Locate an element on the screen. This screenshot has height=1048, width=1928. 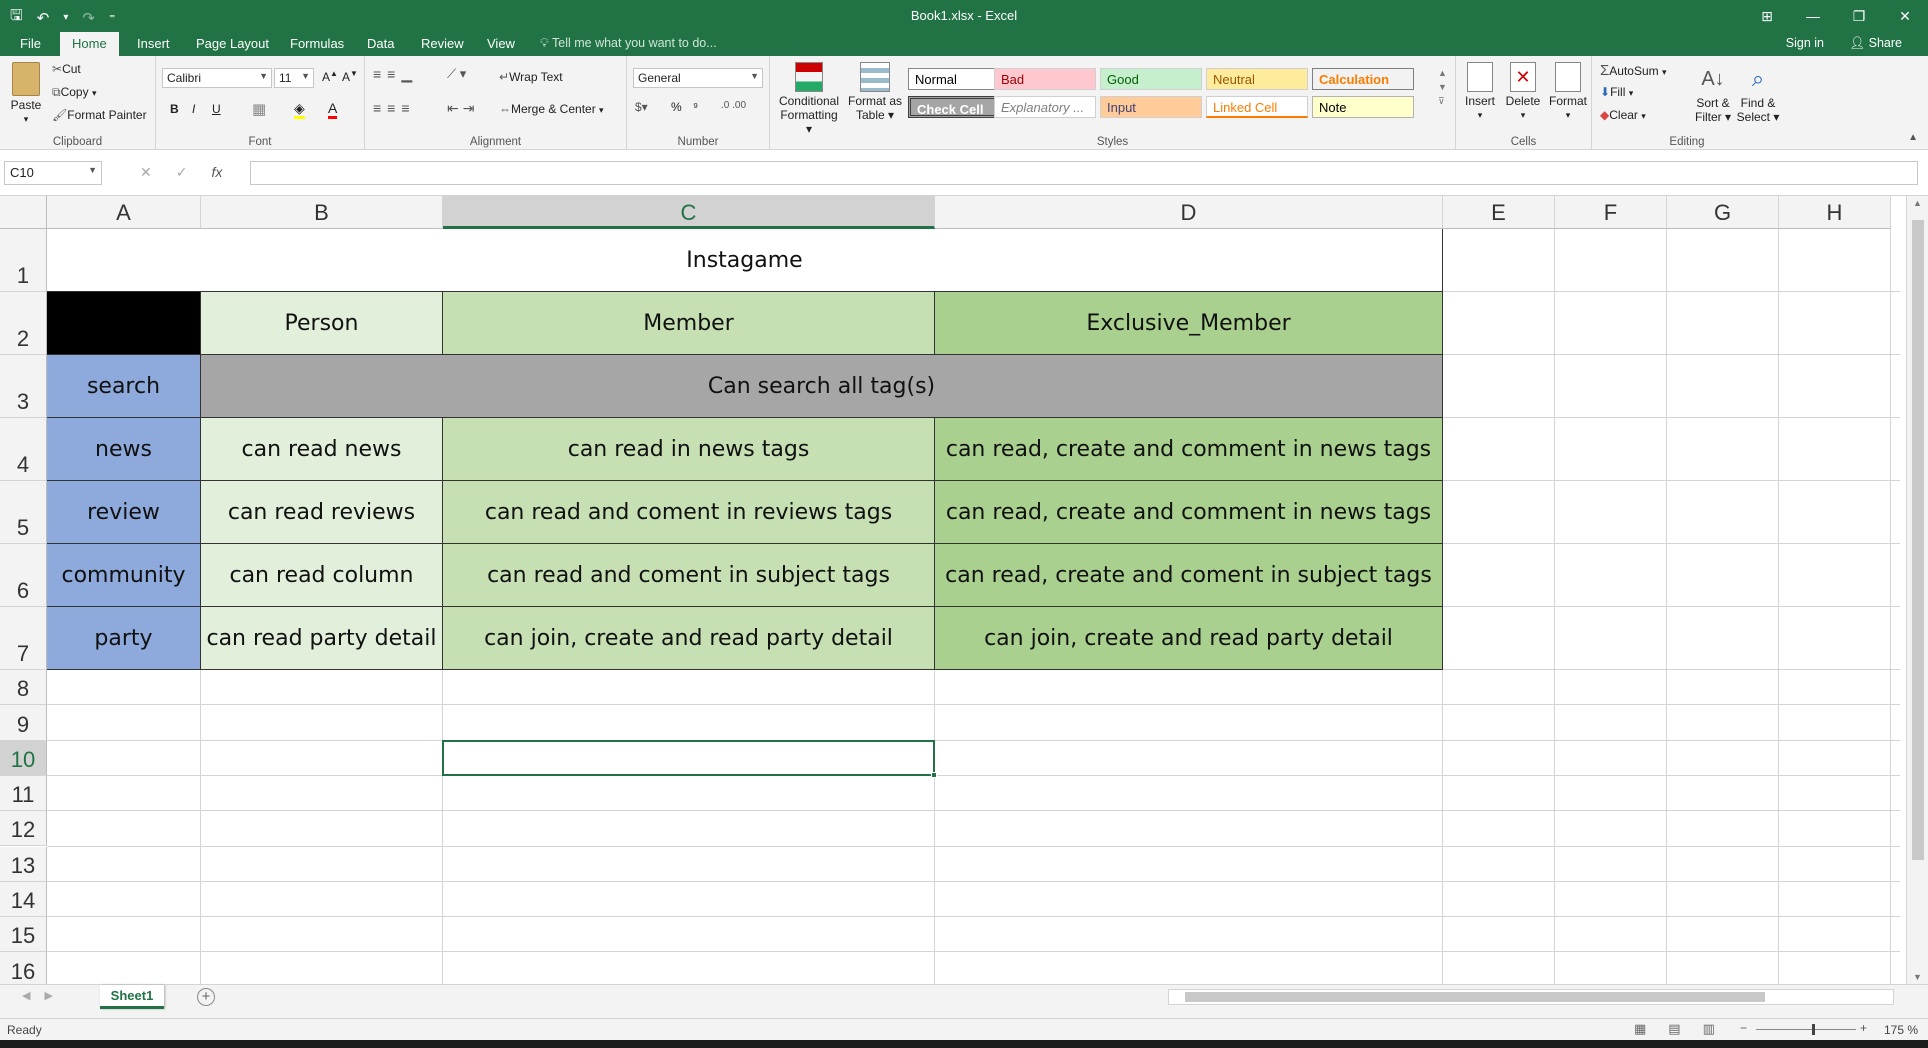
column-header-c: C is located at coordinates (689, 212).